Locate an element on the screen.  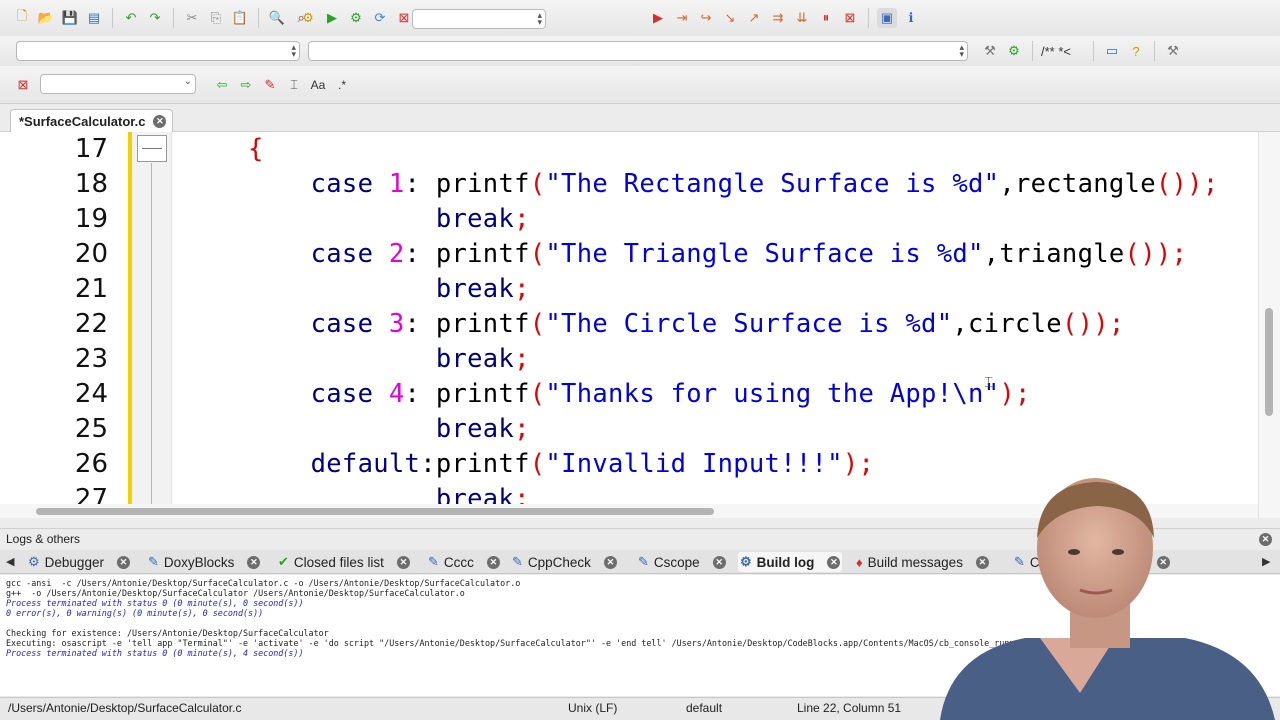
run-icon: ▶ is located at coordinates (332, 18).